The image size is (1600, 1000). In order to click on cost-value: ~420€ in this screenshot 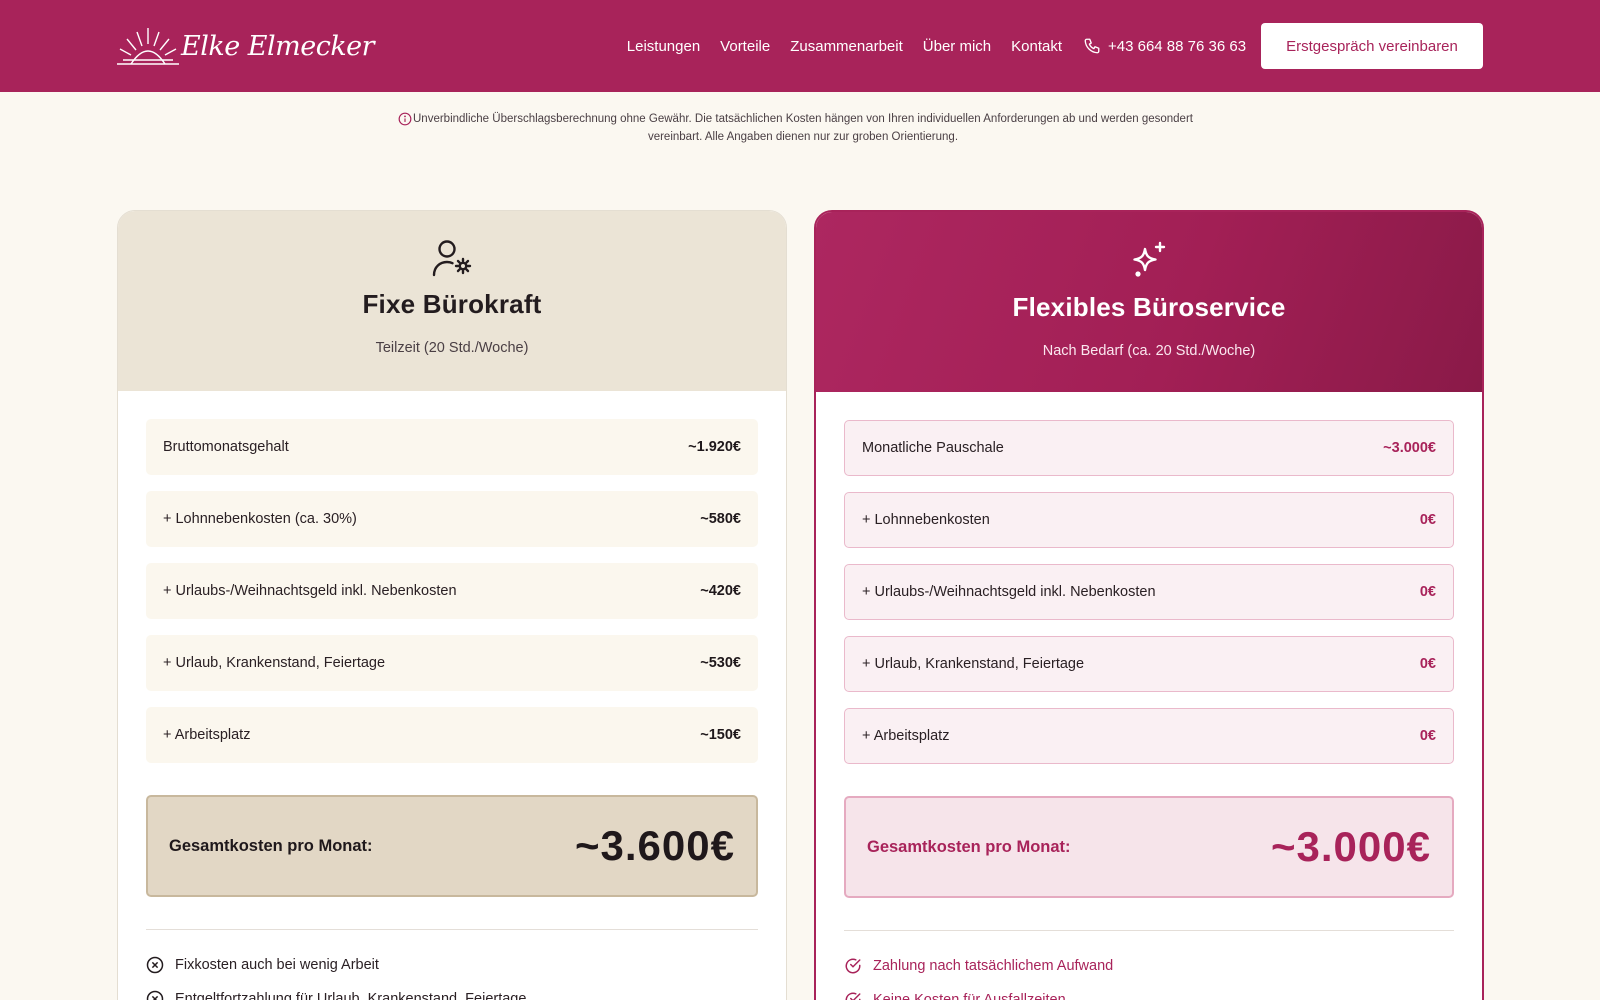, I will do `click(720, 591)`.